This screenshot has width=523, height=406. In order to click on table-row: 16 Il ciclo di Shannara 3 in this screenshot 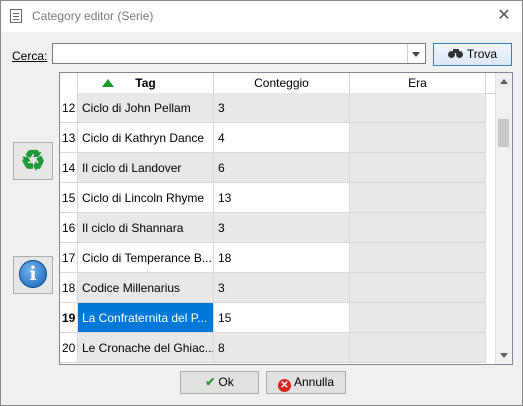, I will do `click(278, 228)`.